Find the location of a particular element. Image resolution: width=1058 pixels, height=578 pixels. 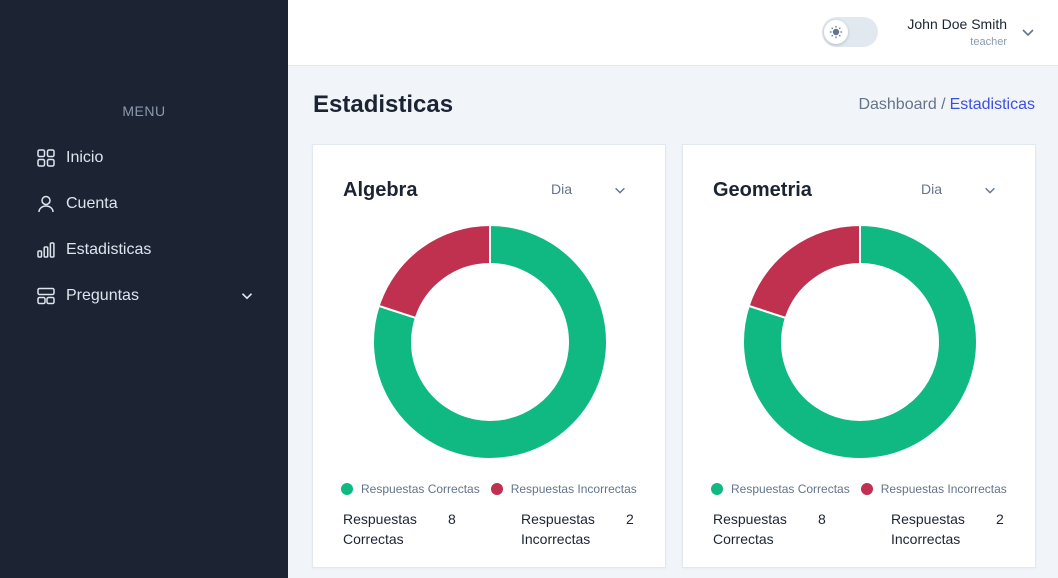

user-menu: John Doe Smith teacher is located at coordinates (957, 32).